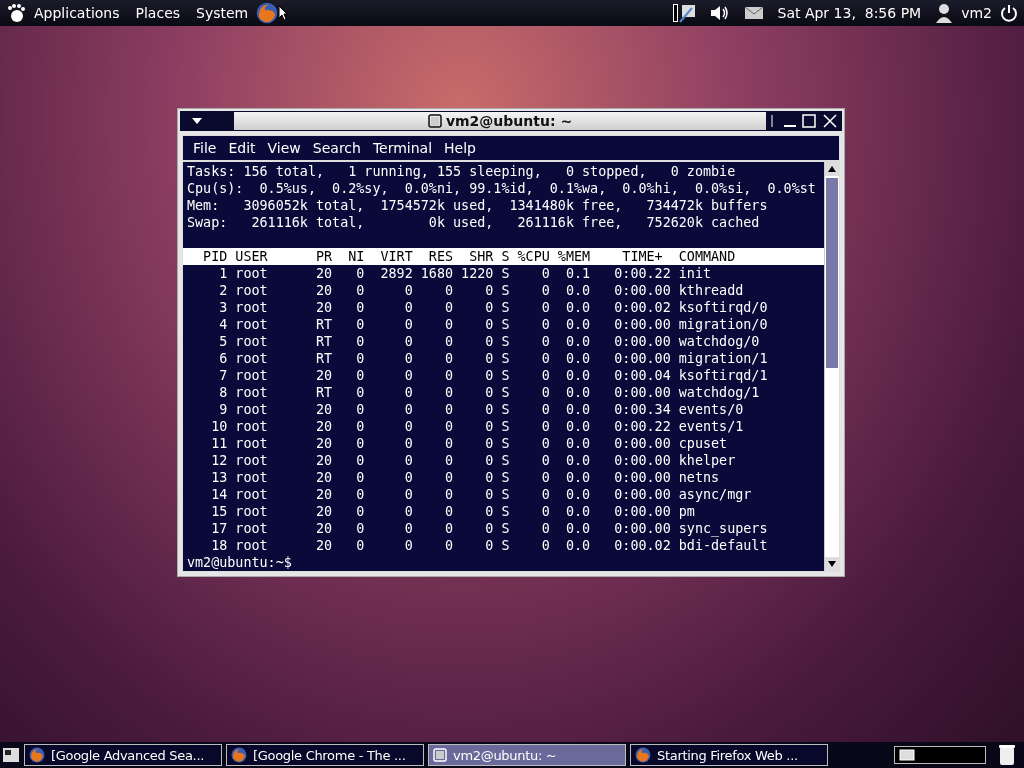 This screenshot has width=1024, height=768. What do you see at coordinates (849, 13) in the screenshot?
I see `clock: Sat Apr 13, 8:56 PM` at bounding box center [849, 13].